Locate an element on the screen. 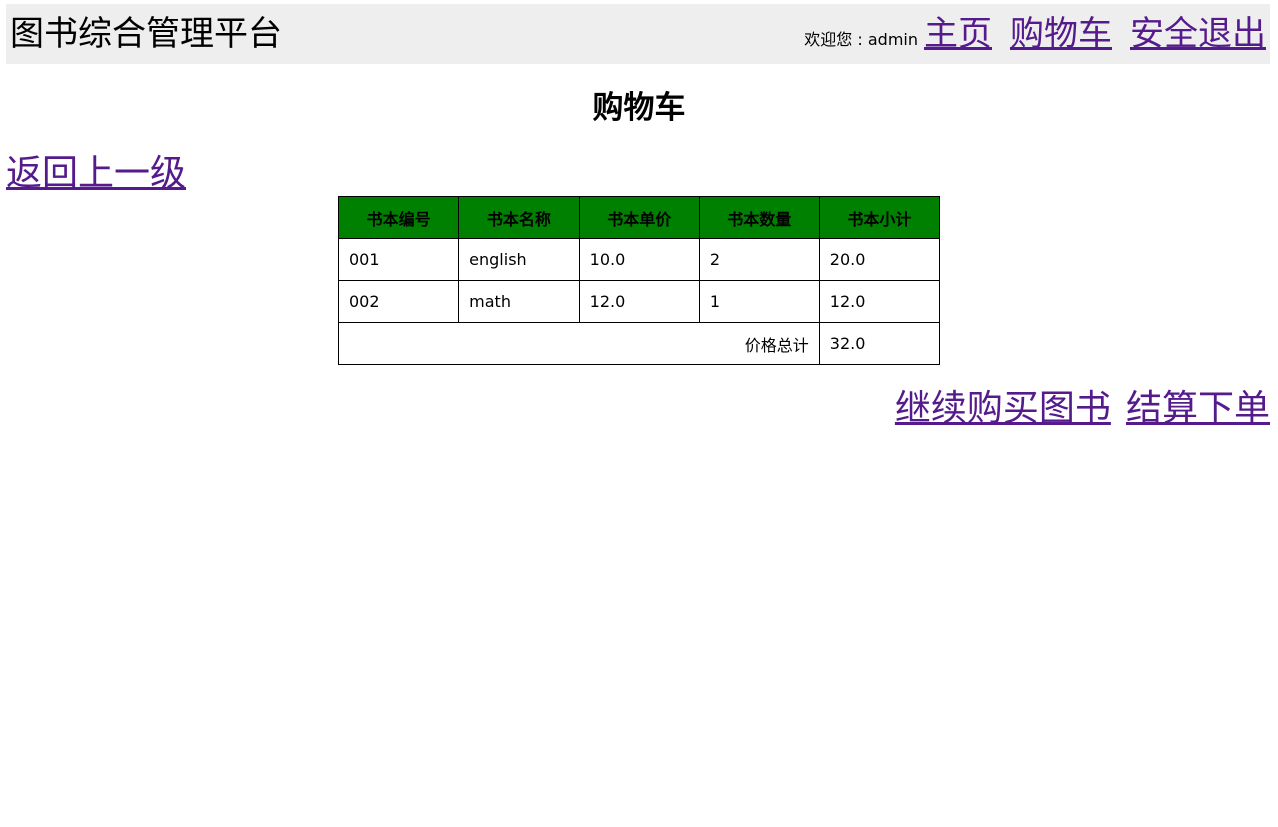 The image size is (1278, 827). cart-table-header-row: 书本编号 书本名称 书本单价 书本数量 书本小计 is located at coordinates (639, 217).